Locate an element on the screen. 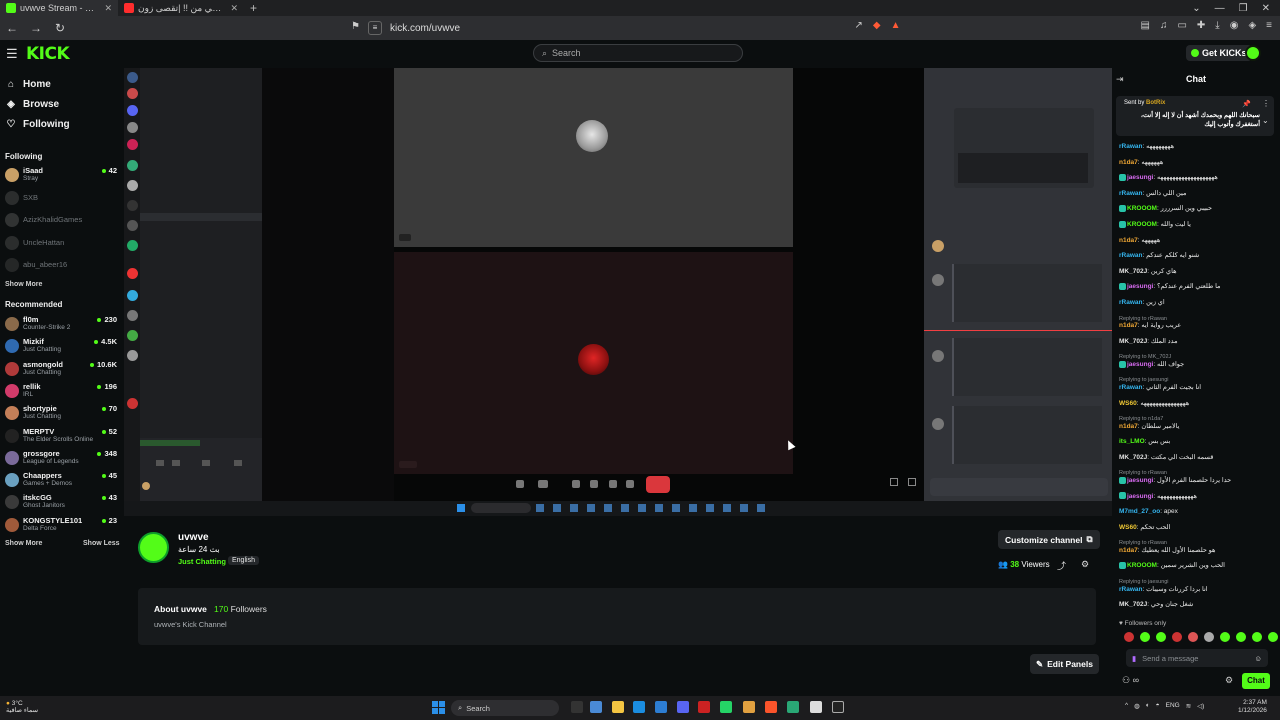  camera-toggle-icon is located at coordinates (543, 484).